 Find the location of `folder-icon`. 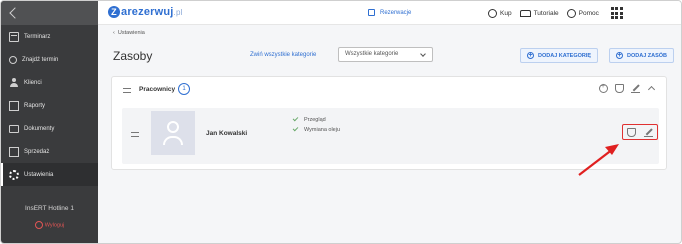

folder-icon is located at coordinates (14, 128).